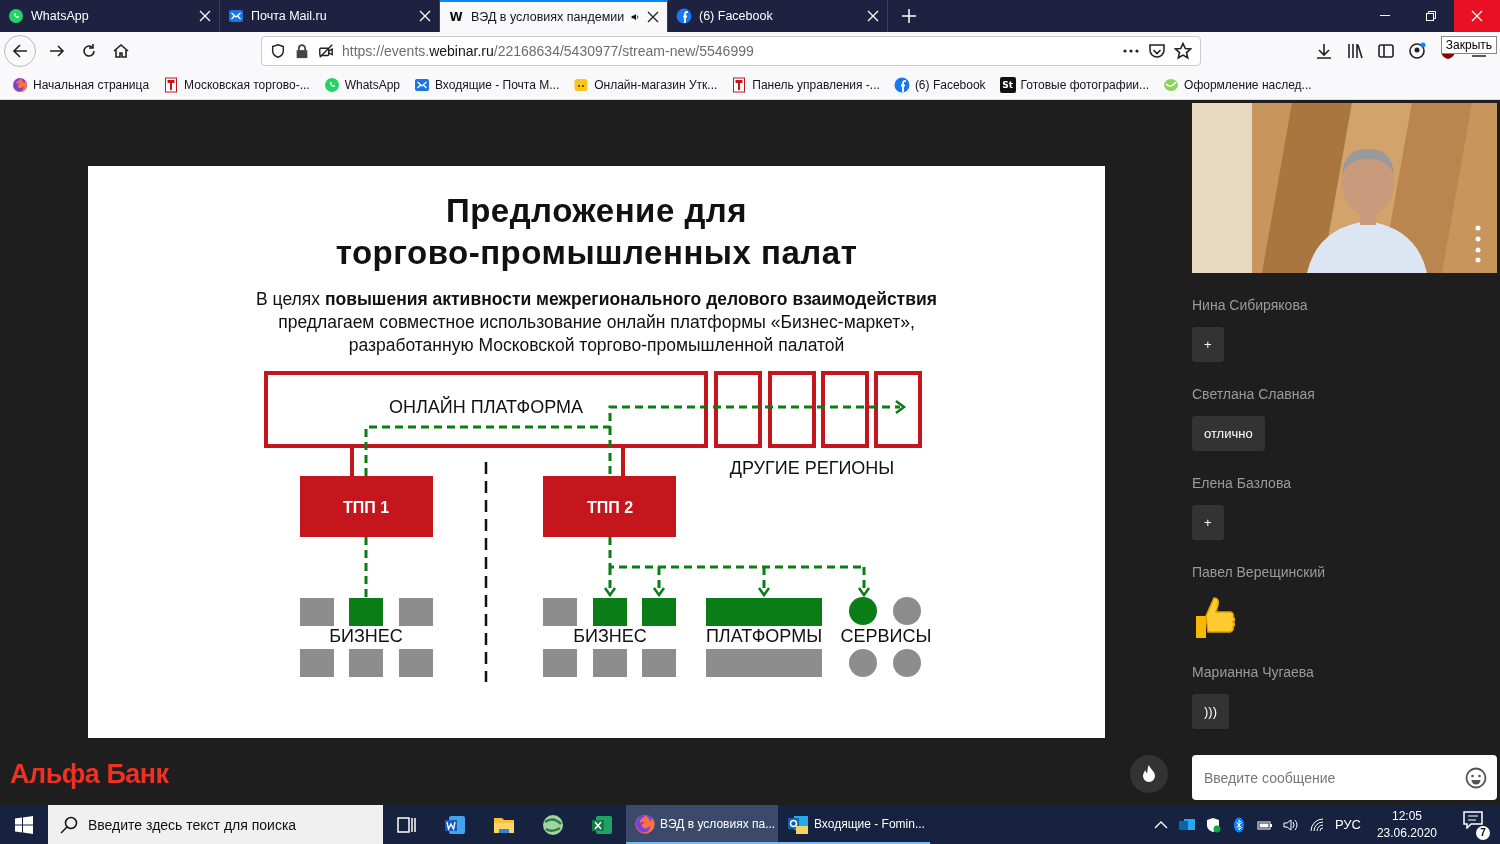  I want to click on download-icon, so click(1324, 51).